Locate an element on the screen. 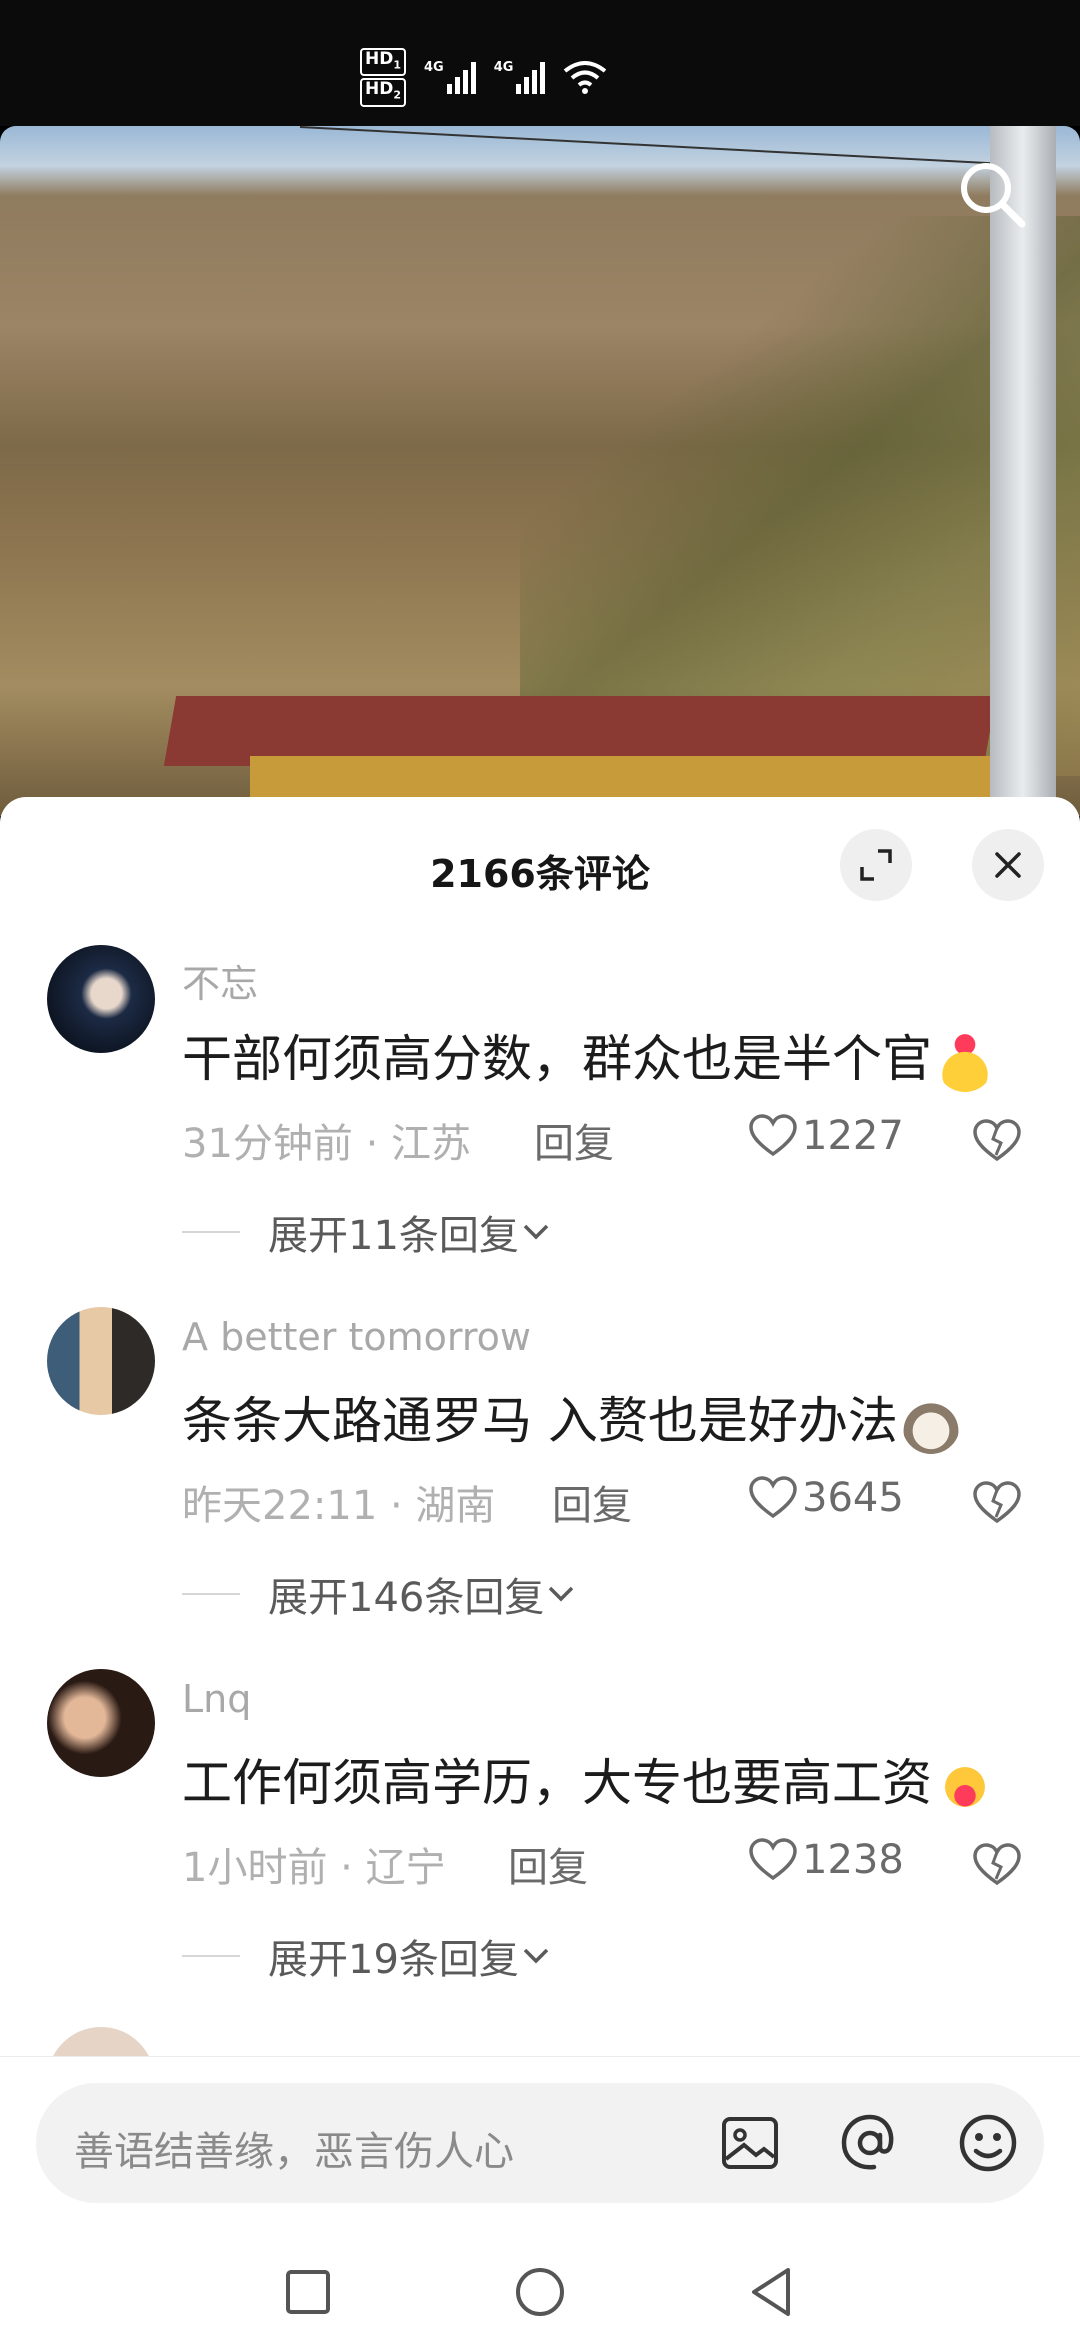 The height and width of the screenshot is (2340, 1080). like-button: 1227 is located at coordinates (826, 1136).